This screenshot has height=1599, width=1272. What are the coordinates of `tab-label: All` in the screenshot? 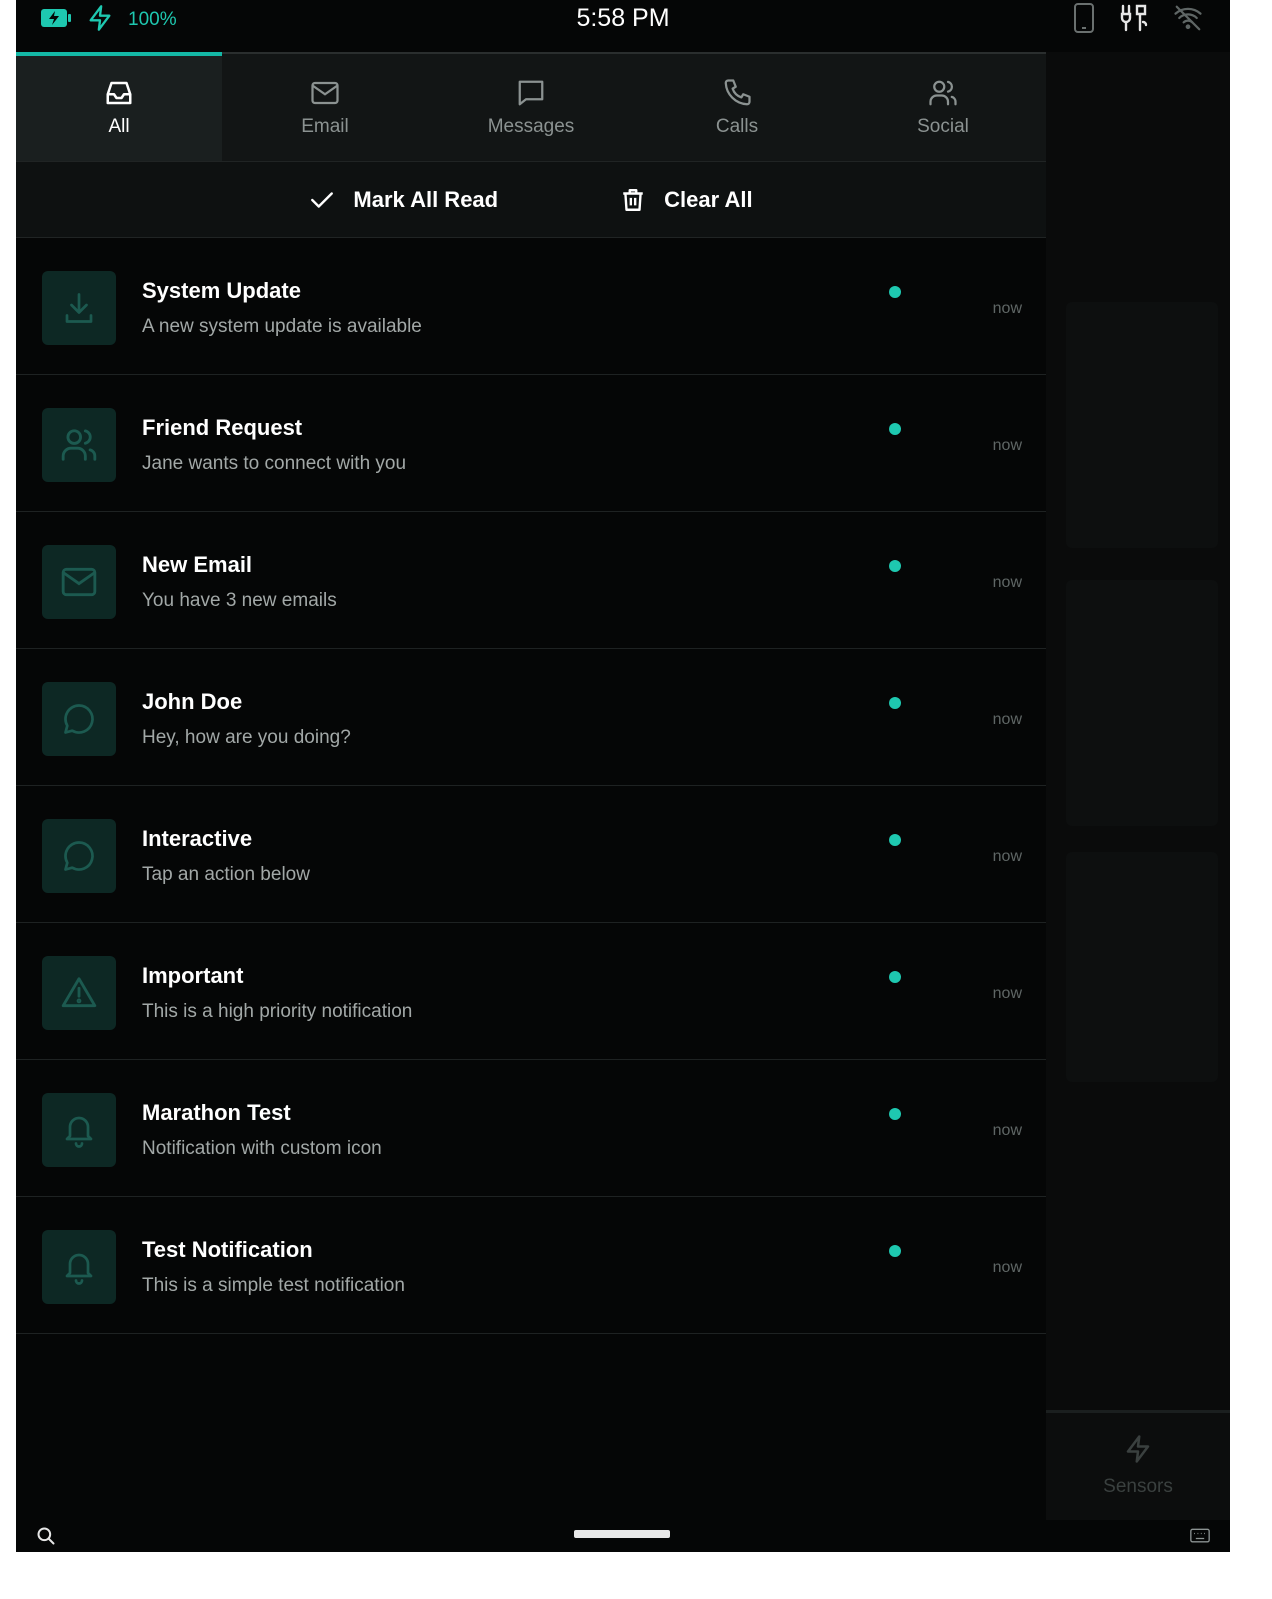 It's located at (119, 126).